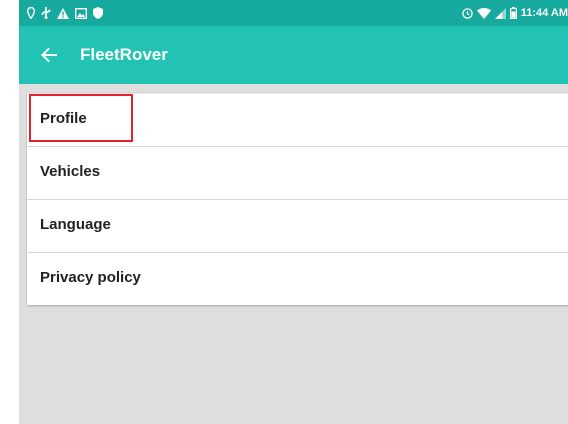 The width and height of the screenshot is (568, 424). I want to click on page-title: FleetRover, so click(124, 54).